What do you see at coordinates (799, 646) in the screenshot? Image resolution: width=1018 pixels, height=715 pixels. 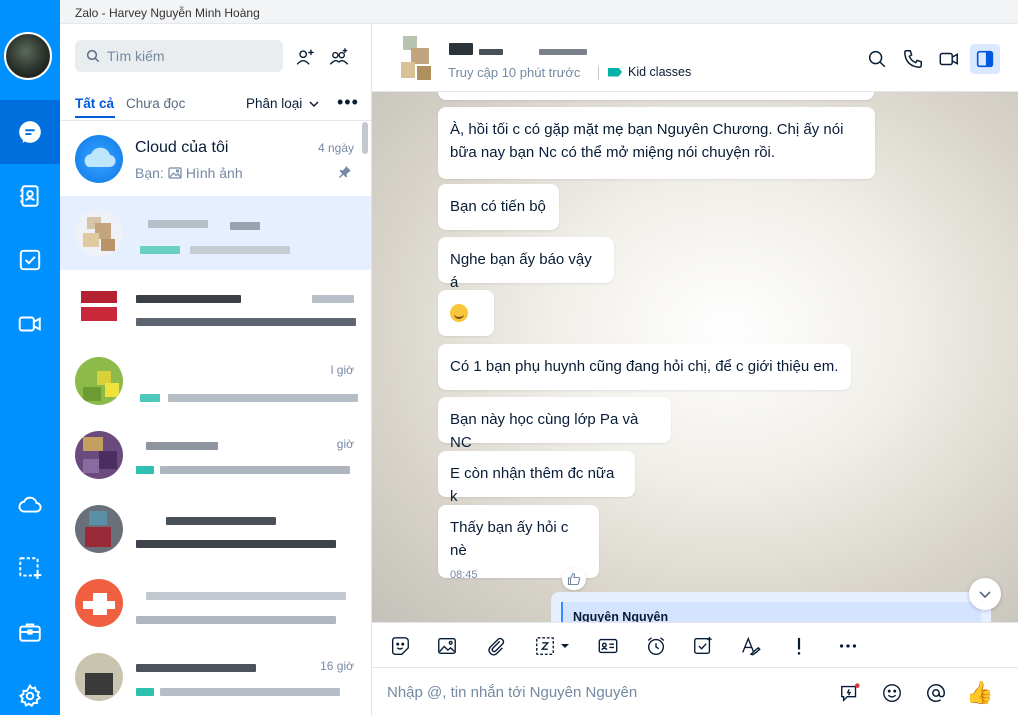 I see `mark-important-button` at bounding box center [799, 646].